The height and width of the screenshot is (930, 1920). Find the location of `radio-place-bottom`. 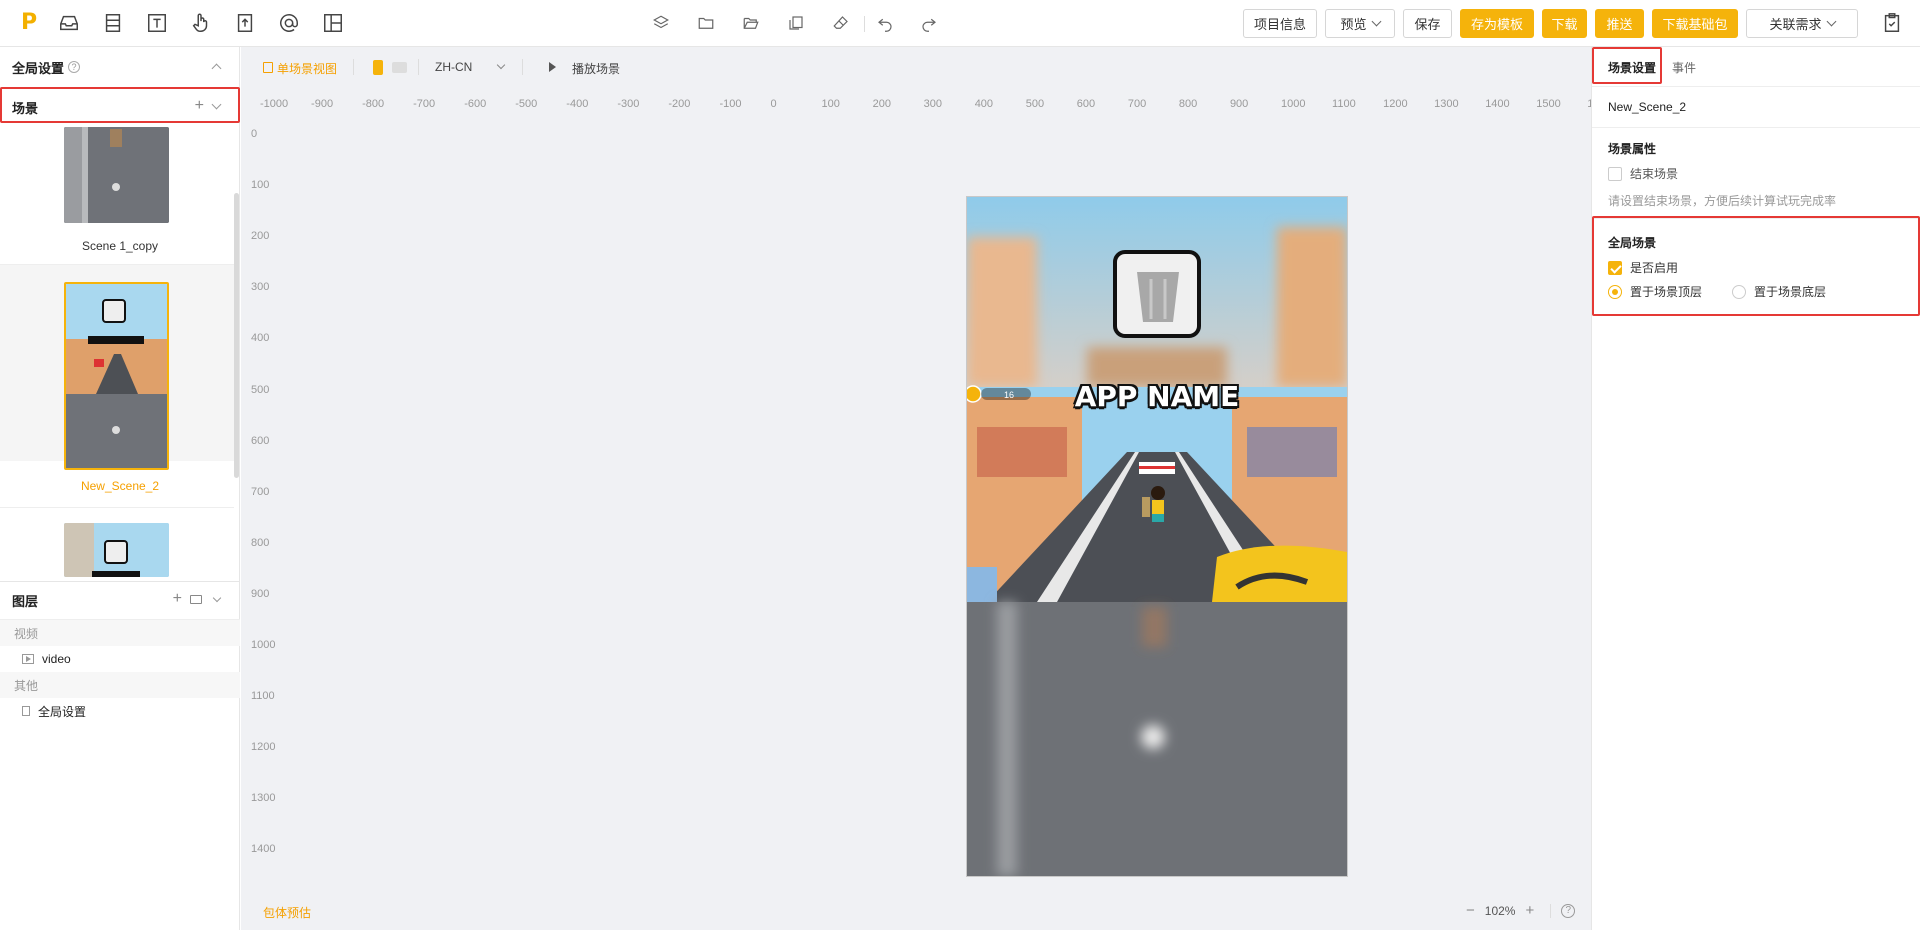

radio-place-bottom is located at coordinates (1739, 291).